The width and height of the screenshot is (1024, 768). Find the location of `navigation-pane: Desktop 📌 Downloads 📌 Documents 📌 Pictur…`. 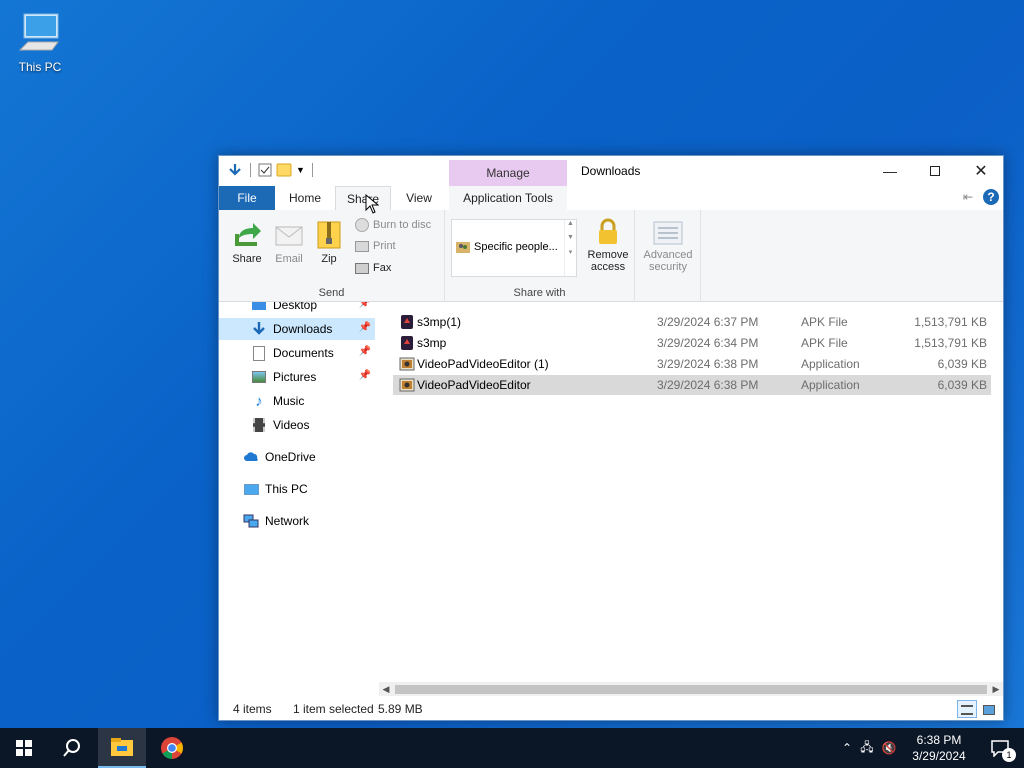

navigation-pane: Desktop 📌 Downloads 📌 Documents 📌 Pictur… is located at coordinates (299, 493).